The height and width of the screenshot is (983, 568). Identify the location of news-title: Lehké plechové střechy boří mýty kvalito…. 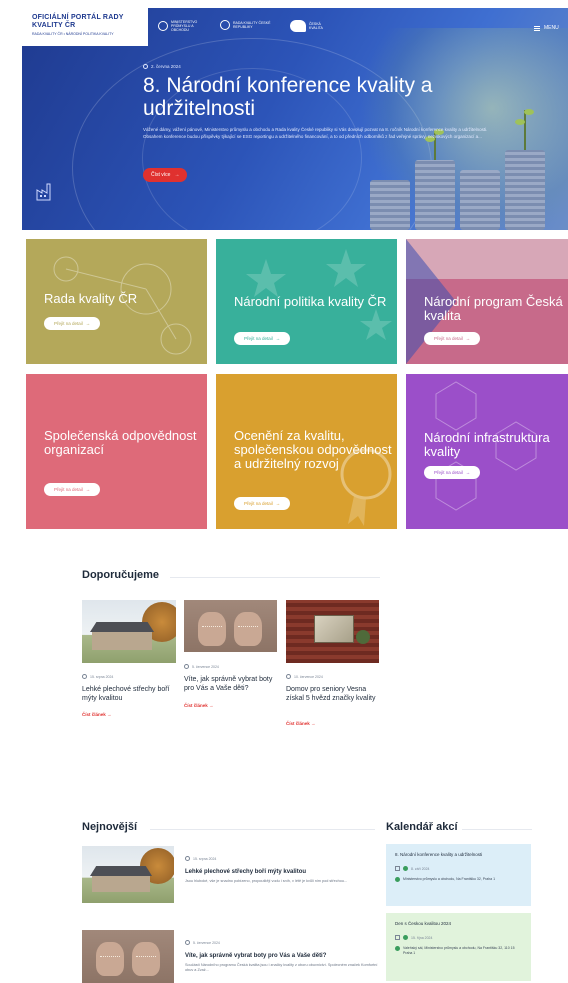
(245, 872).